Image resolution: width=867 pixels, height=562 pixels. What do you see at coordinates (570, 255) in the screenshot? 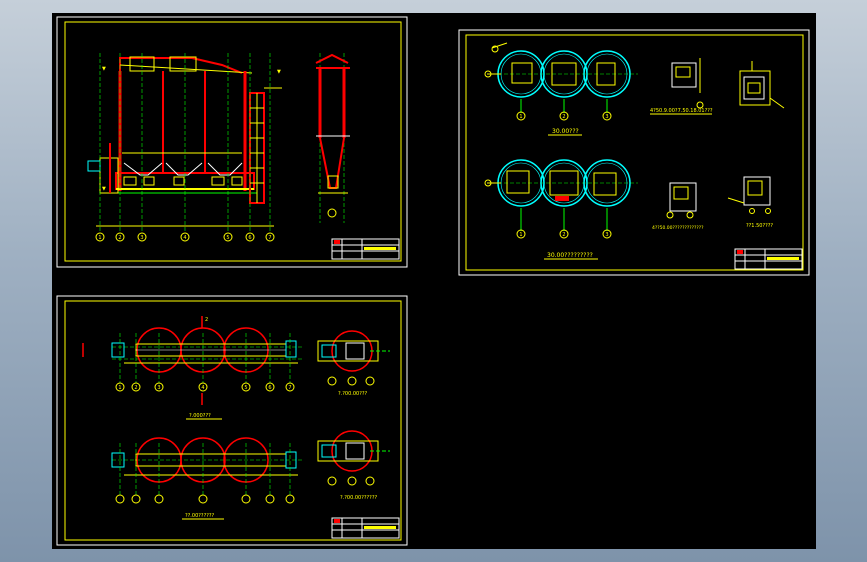
I see `plan-caption: 30.00?????????` at bounding box center [570, 255].